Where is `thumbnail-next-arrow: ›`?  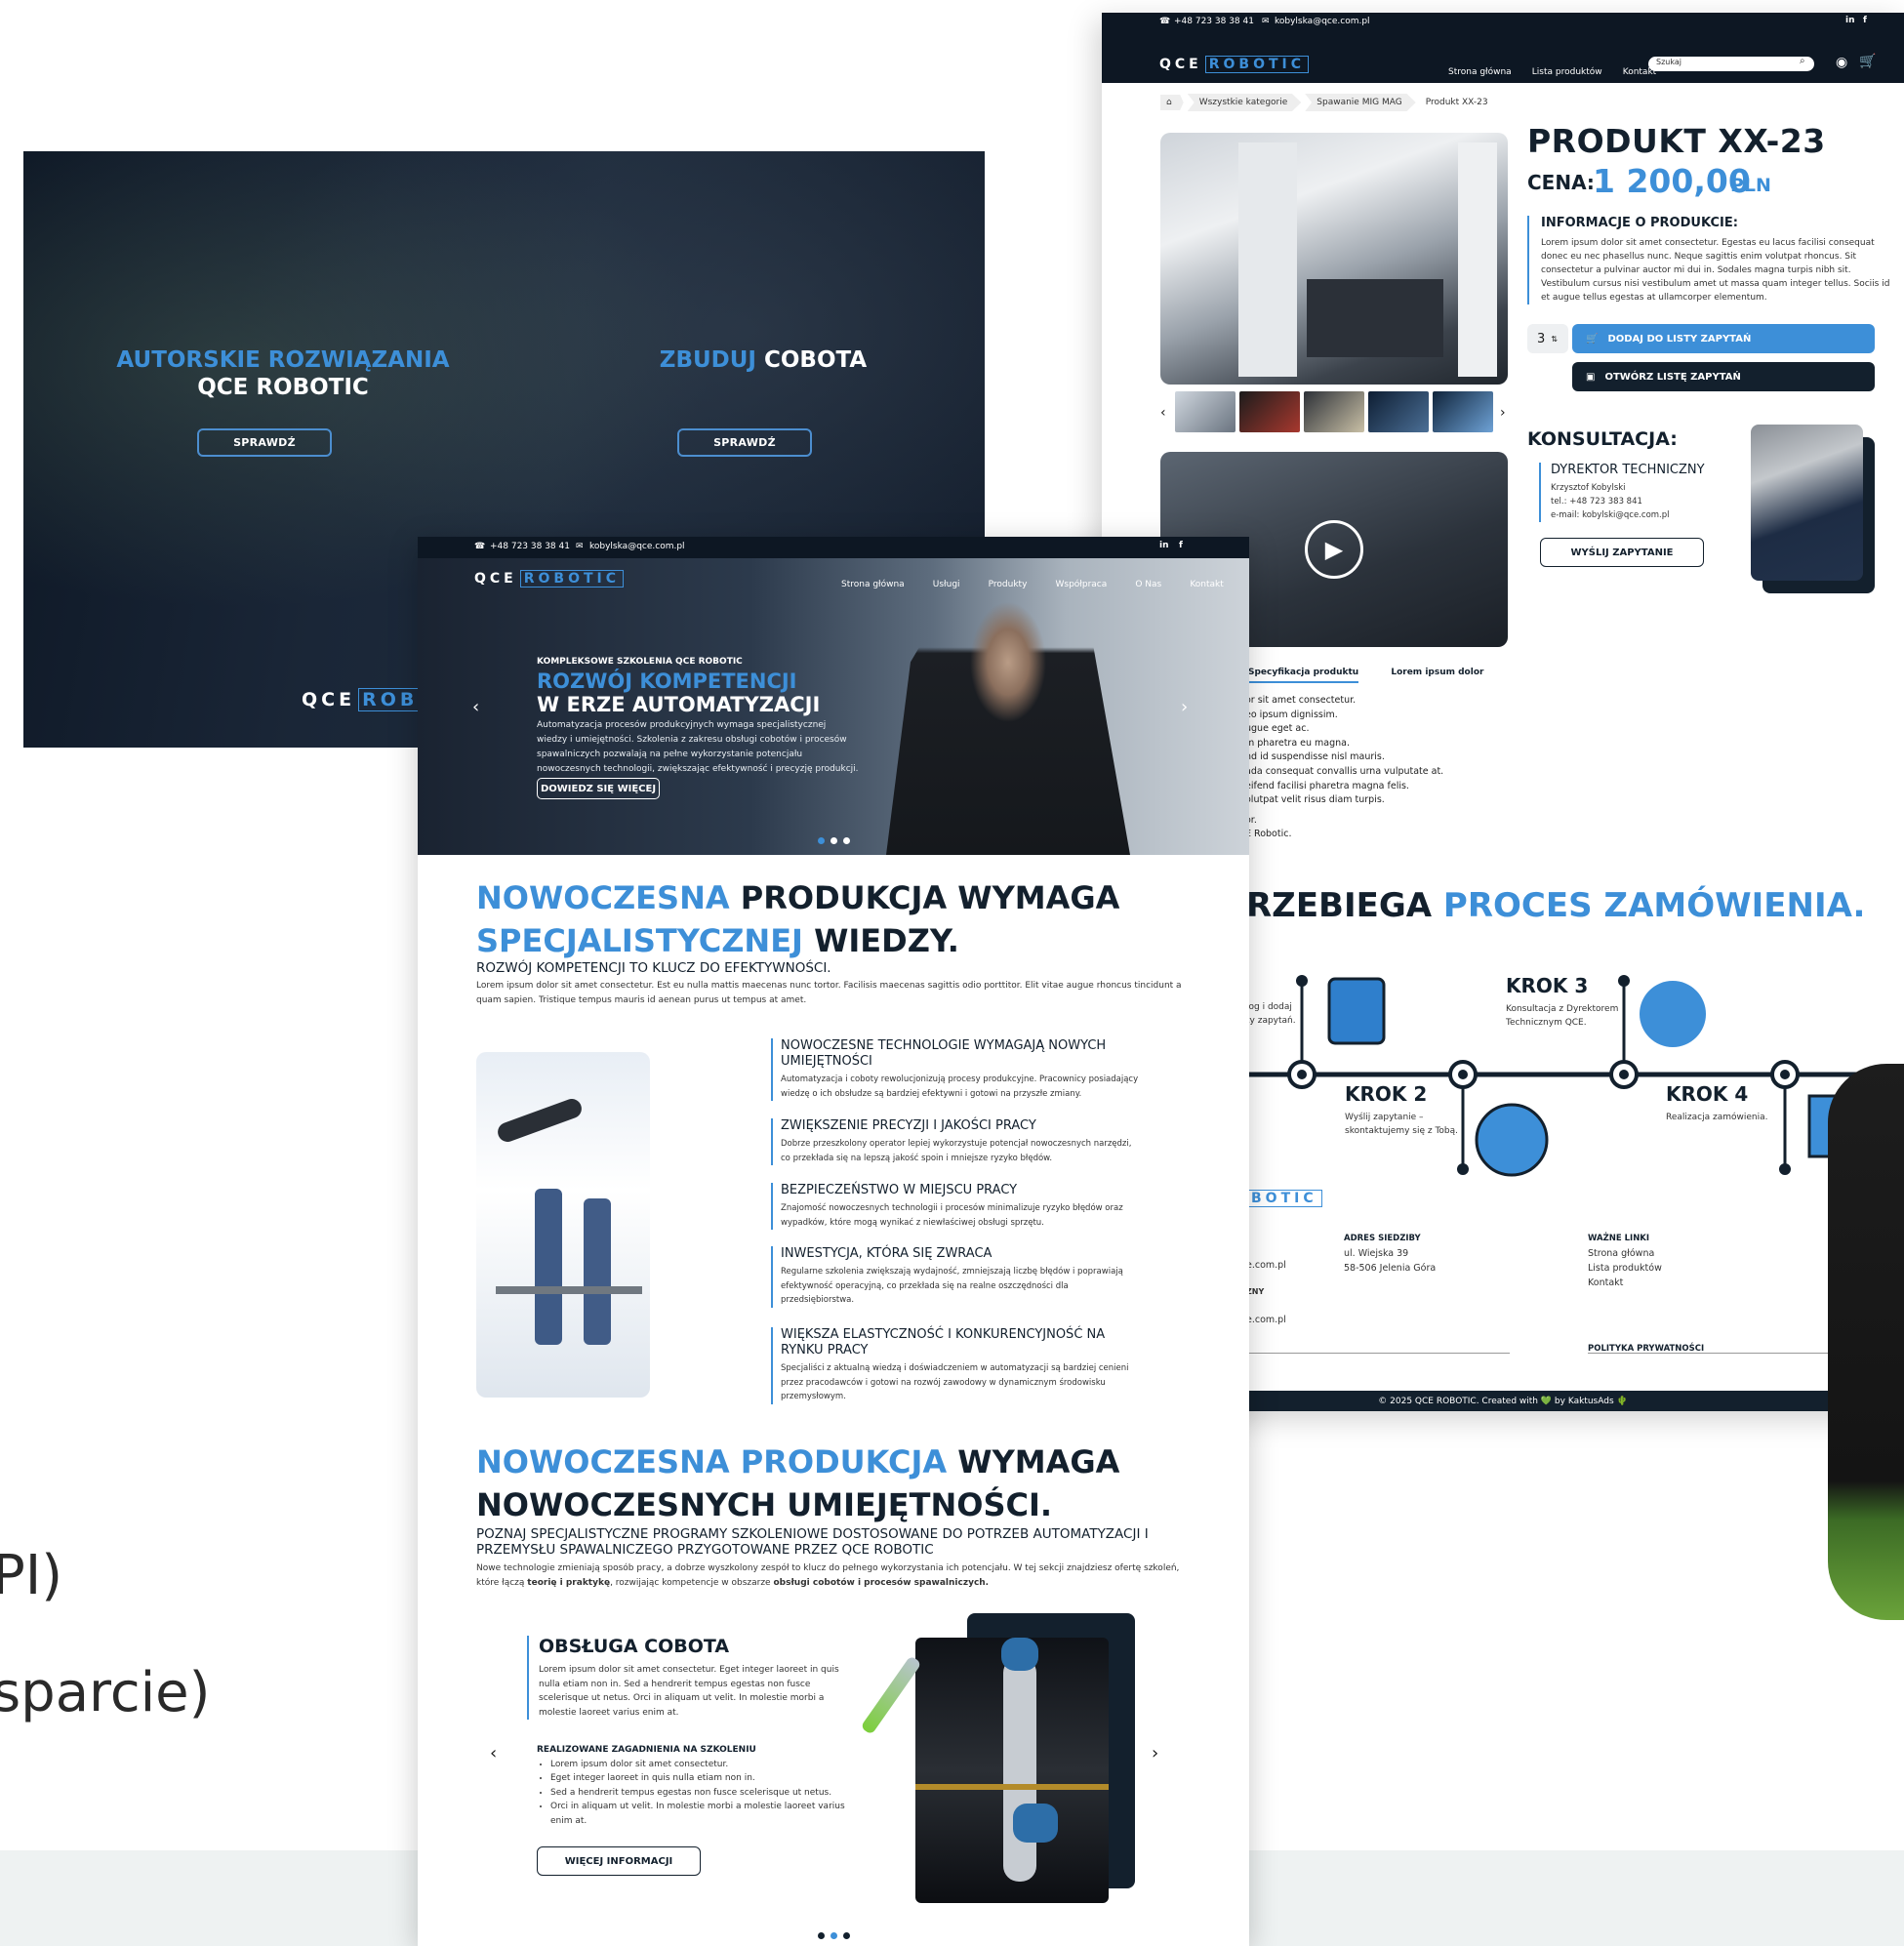
thumbnail-next-arrow: › is located at coordinates (1503, 413).